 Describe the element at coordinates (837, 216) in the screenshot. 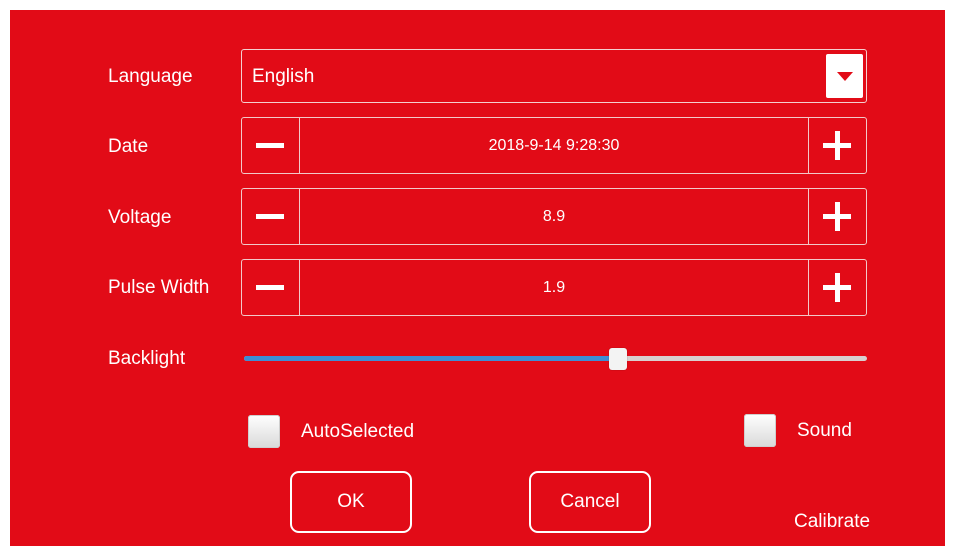

I see `voltage-increment-button` at that location.